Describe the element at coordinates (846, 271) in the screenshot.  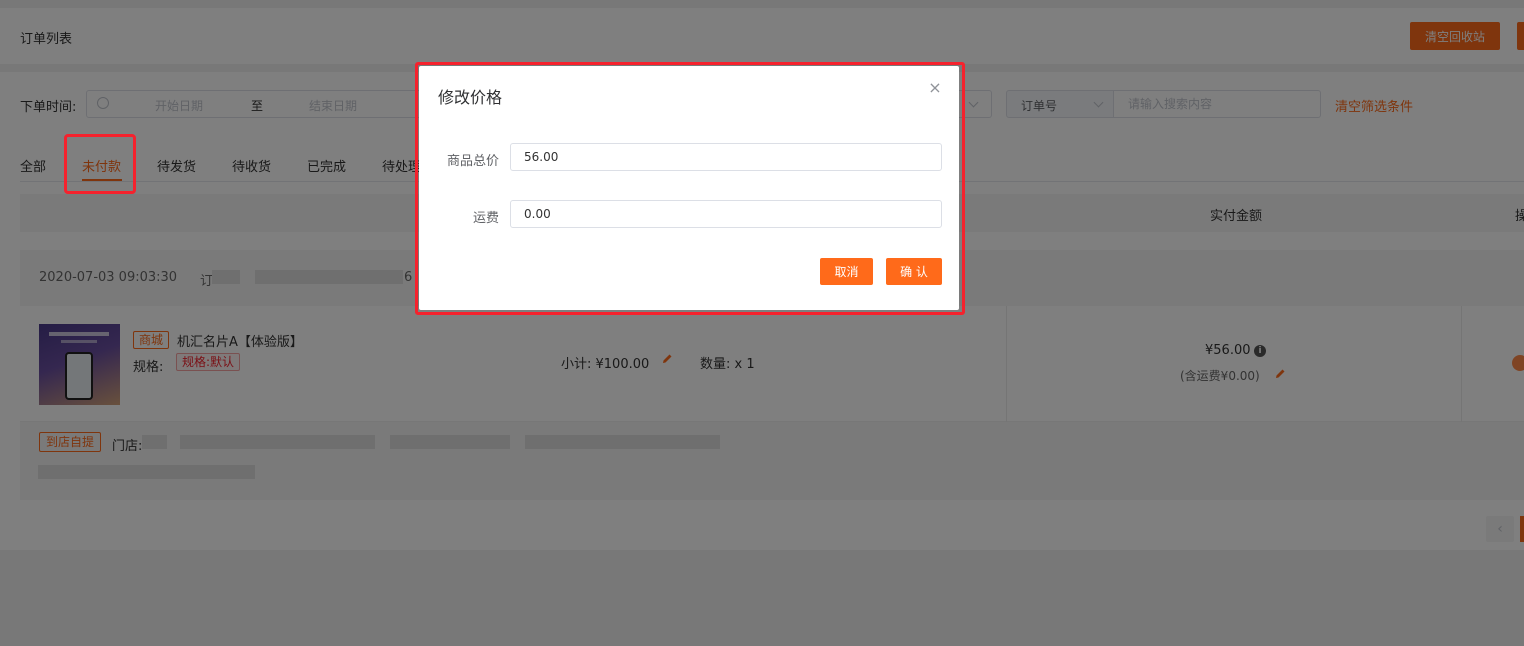
I see `cancel-button: 取消` at that location.